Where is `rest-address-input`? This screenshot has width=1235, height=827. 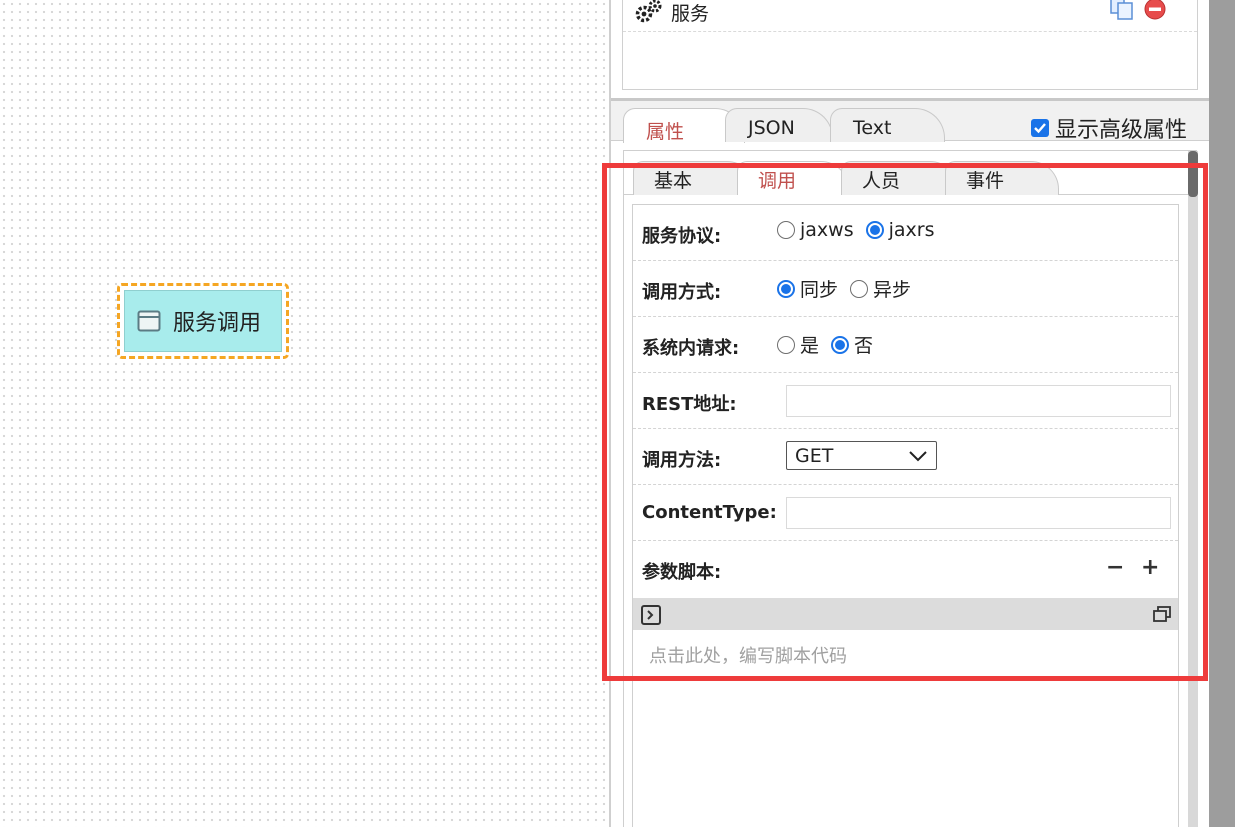 rest-address-input is located at coordinates (978, 401).